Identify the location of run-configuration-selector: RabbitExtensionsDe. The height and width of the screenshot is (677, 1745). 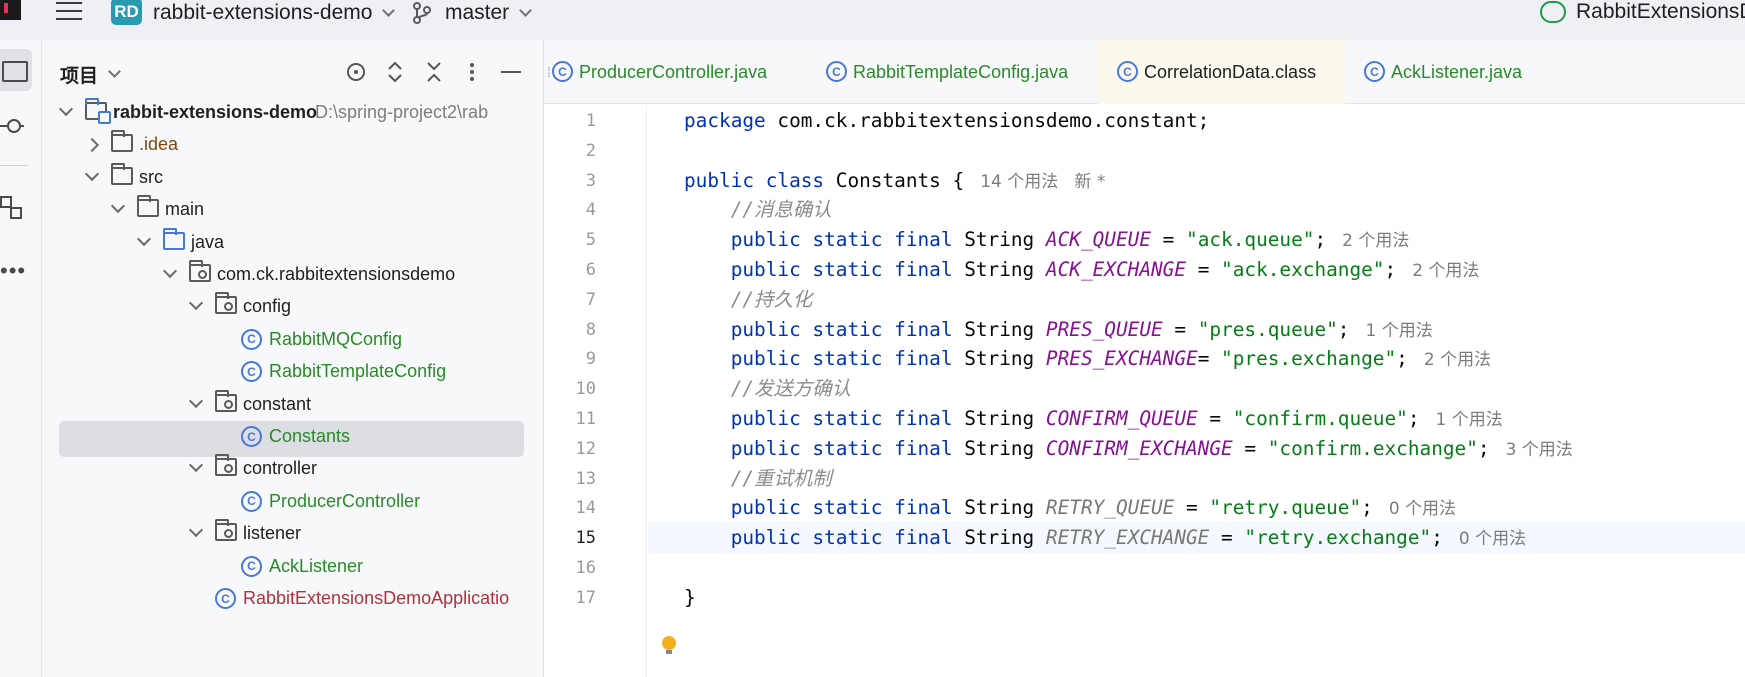
(1642, 12).